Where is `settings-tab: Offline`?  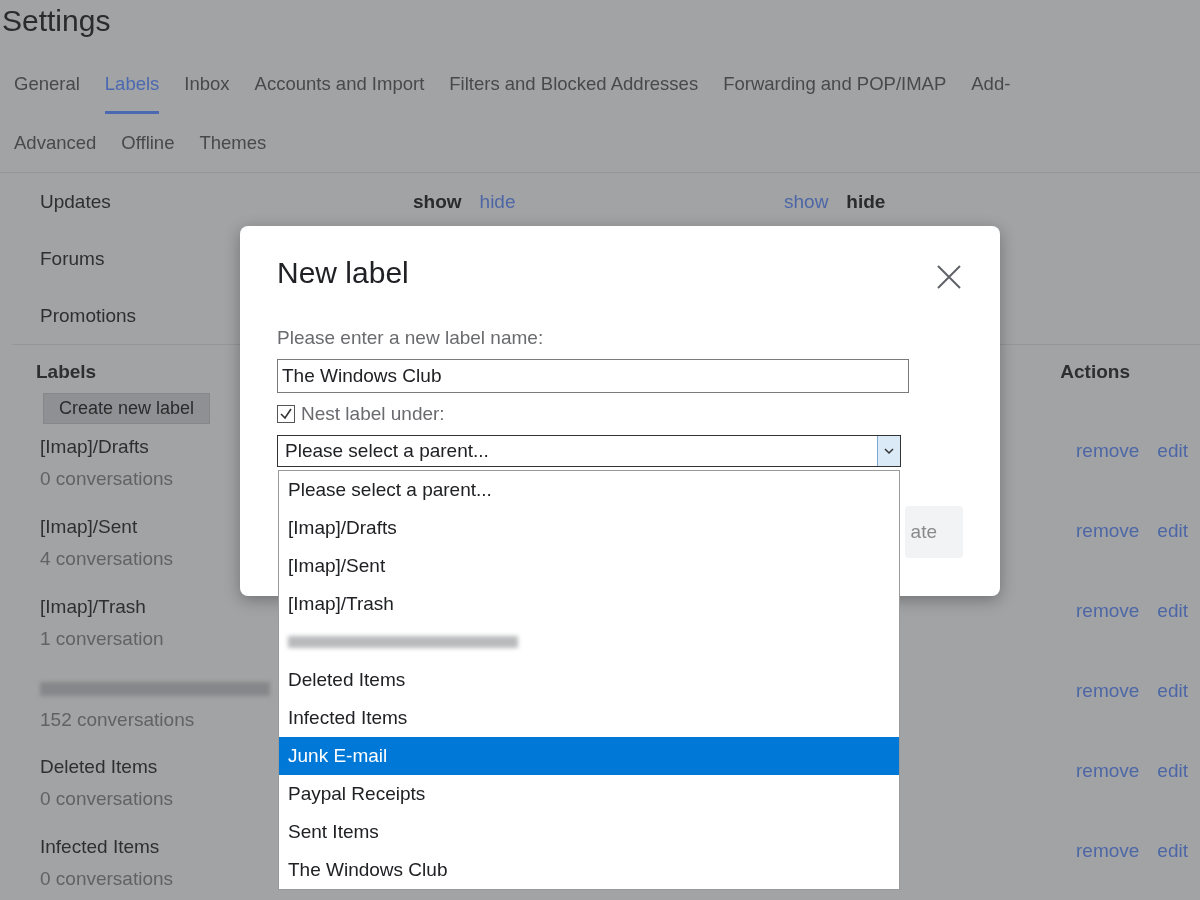
settings-tab: Offline is located at coordinates (148, 143).